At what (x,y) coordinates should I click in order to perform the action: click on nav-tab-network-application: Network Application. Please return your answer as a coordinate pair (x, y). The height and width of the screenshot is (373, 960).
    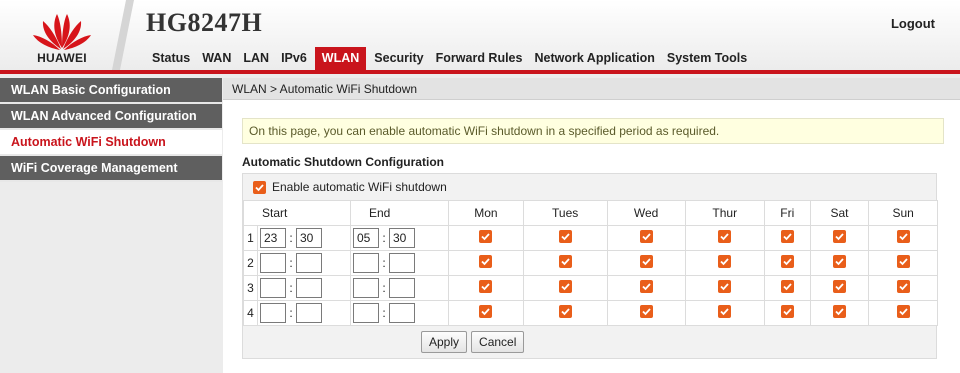
    Looking at the image, I should click on (594, 58).